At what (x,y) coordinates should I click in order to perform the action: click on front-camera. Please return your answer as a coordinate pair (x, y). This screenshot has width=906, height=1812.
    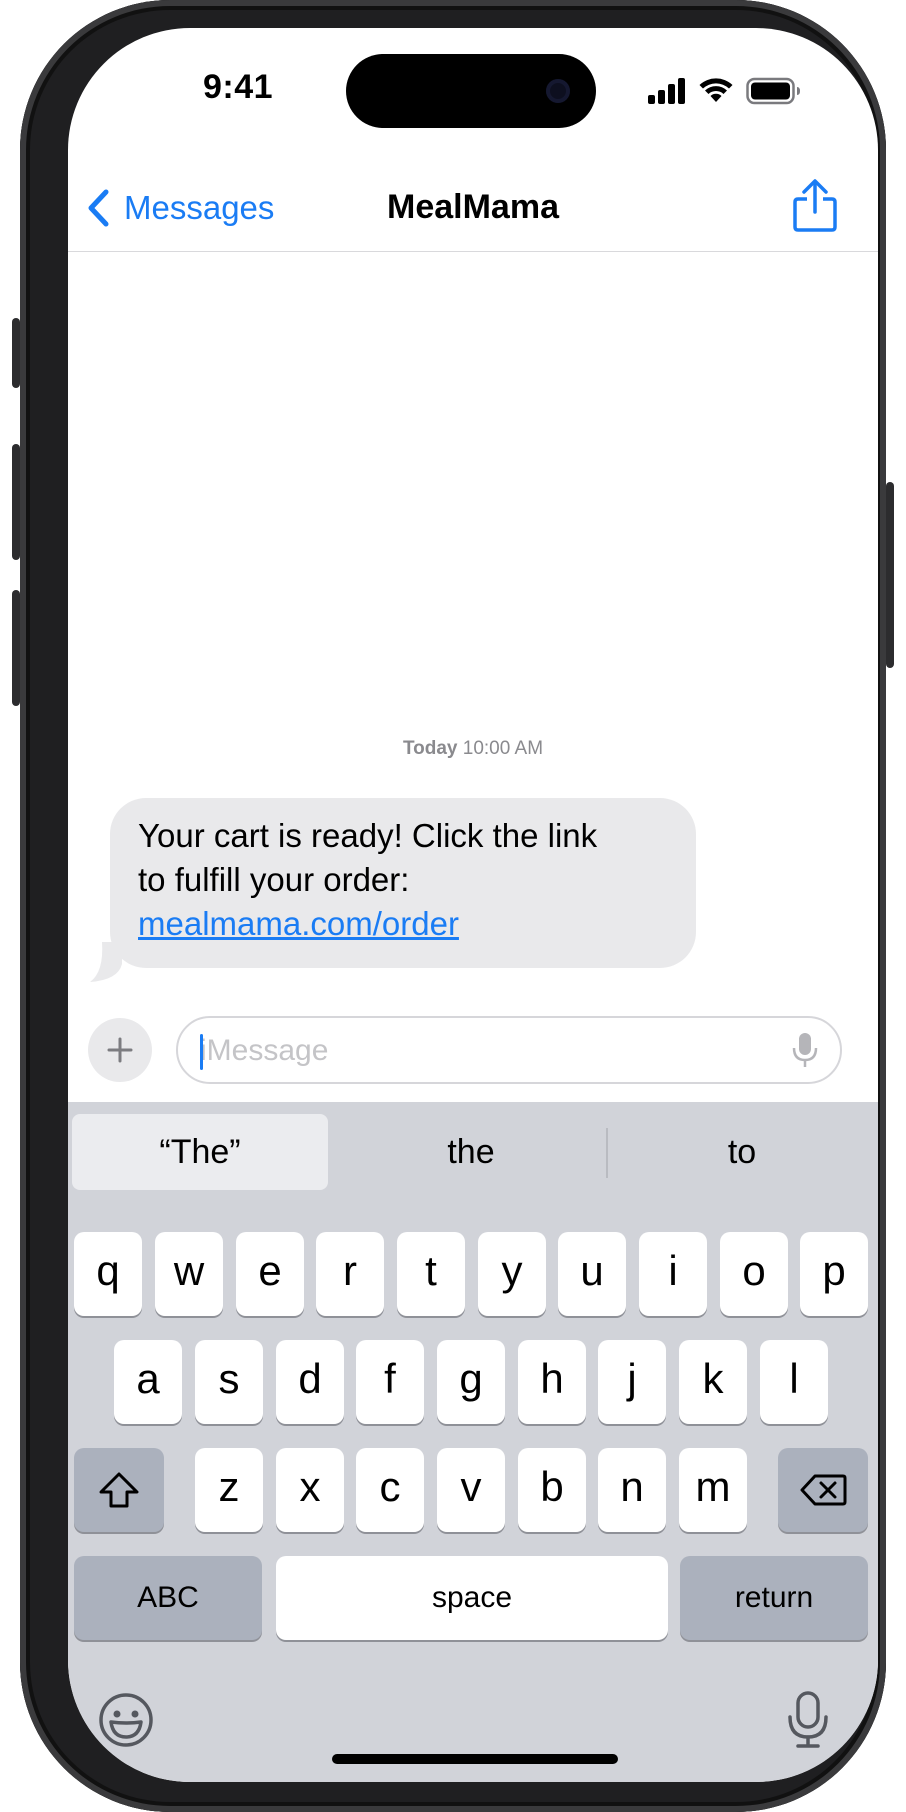
    Looking at the image, I should click on (558, 91).